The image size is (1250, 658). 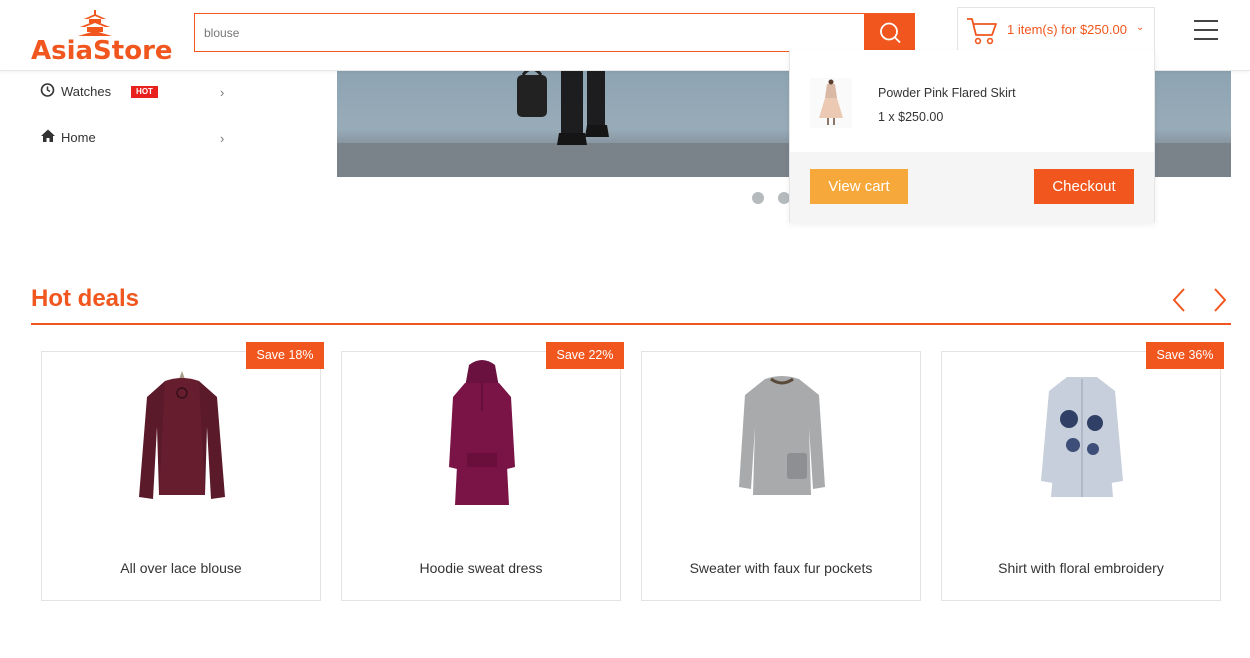 I want to click on product-card: All over lace blouse, so click(x=181, y=476).